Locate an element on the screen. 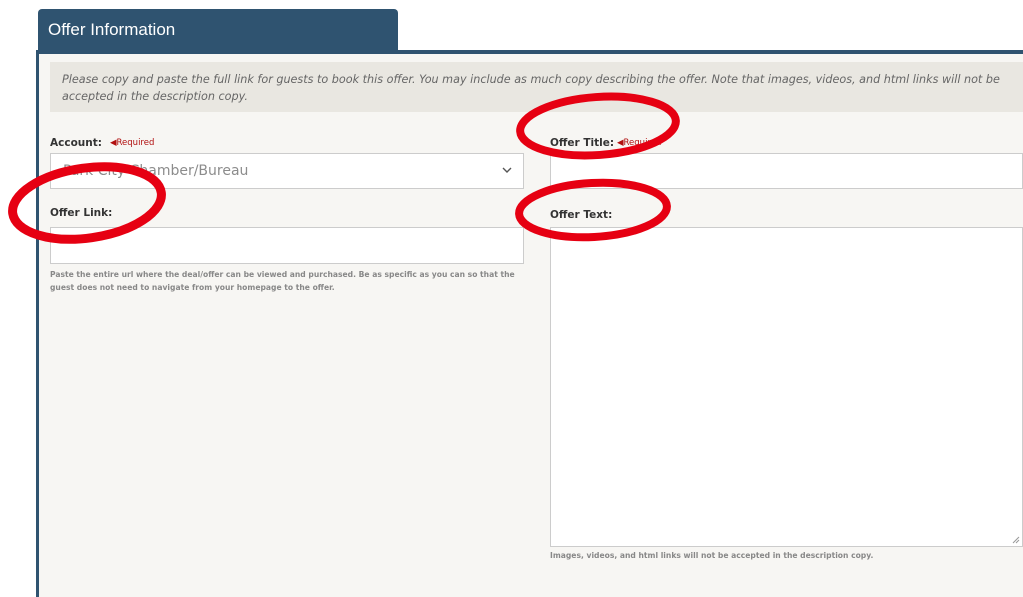 Image resolution: width=1023 pixels, height=597 pixels. offer-title-required-indicator: ◀Required is located at coordinates (639, 143).